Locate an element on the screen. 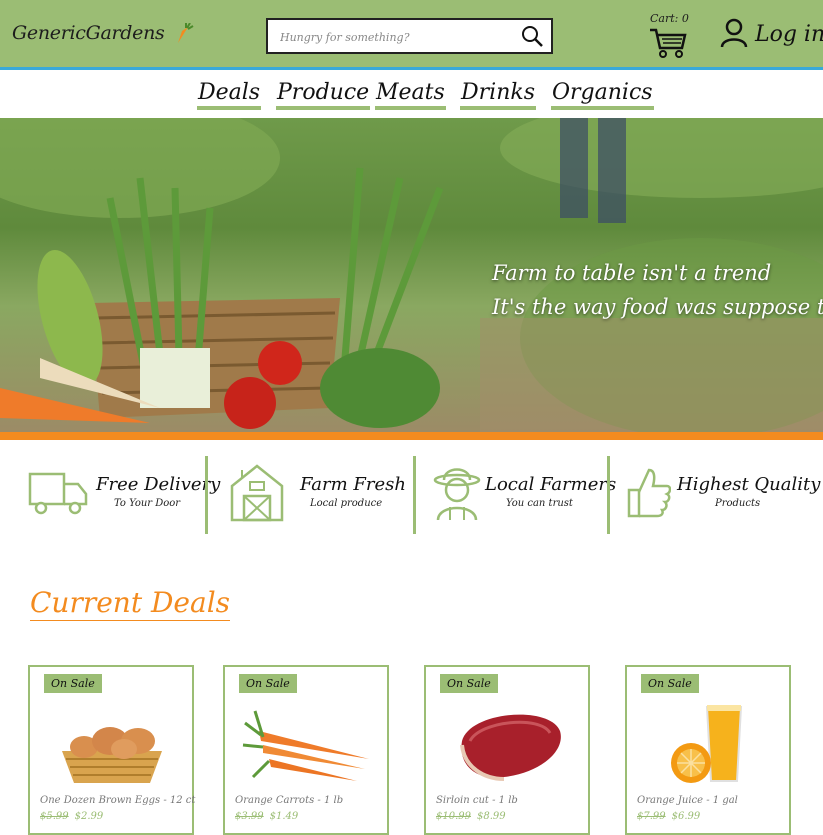 Image resolution: width=823 pixels, height=835 pixels. sale-price: $8.99 is located at coordinates (491, 816).